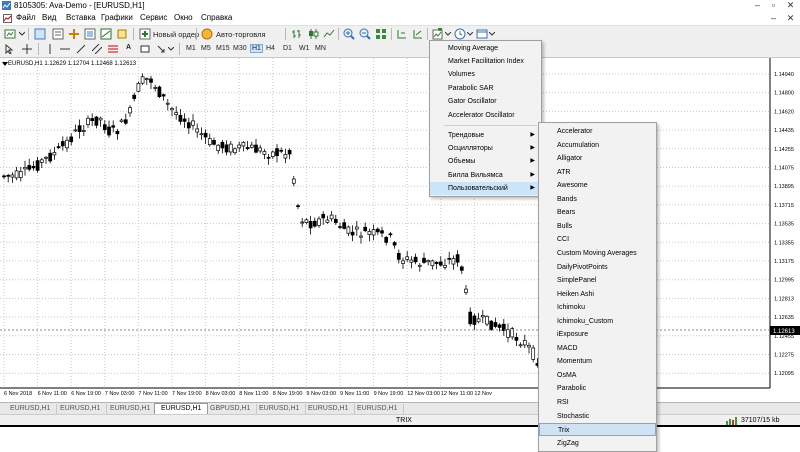 This screenshot has height=452, width=800. What do you see at coordinates (207, 34) in the screenshot?
I see `autotrade-icon` at bounding box center [207, 34].